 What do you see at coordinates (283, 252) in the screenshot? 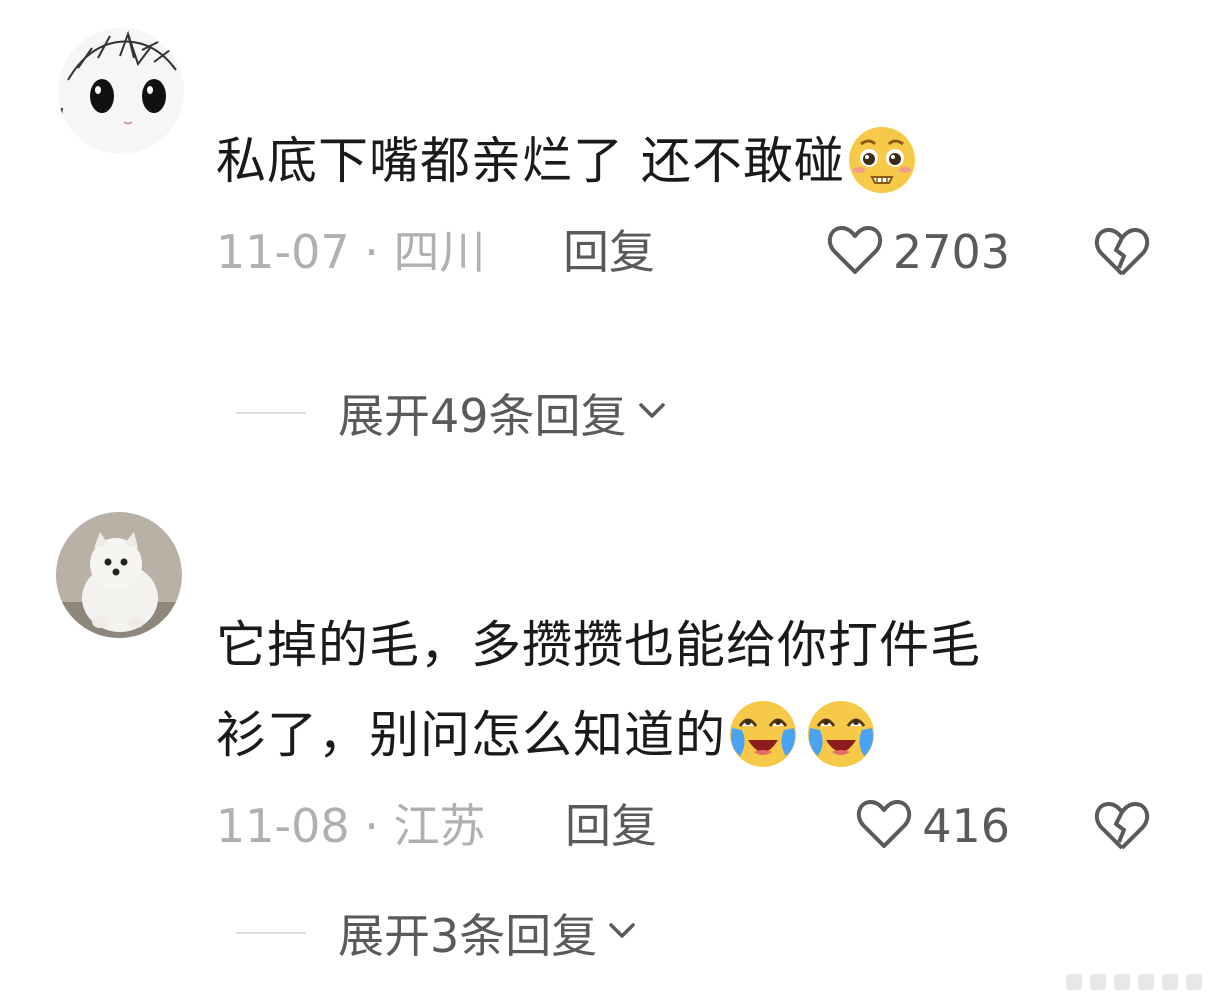
I see `comment-date: 11-07` at bounding box center [283, 252].